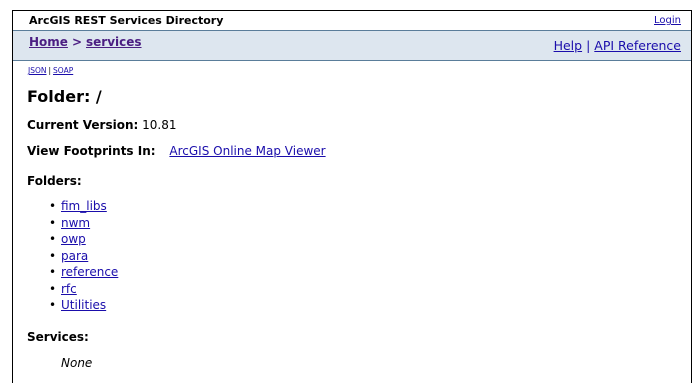  I want to click on help-links: Help | API Reference, so click(617, 42).